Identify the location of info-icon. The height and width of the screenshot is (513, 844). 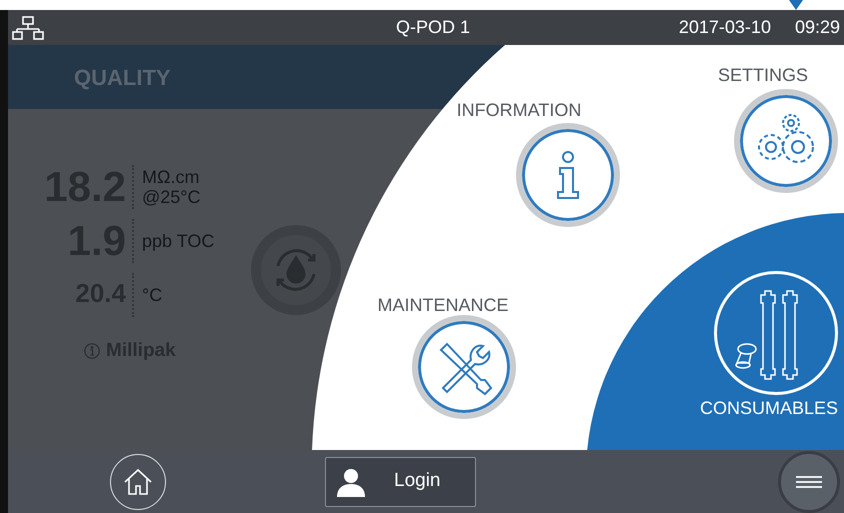
(92, 351).